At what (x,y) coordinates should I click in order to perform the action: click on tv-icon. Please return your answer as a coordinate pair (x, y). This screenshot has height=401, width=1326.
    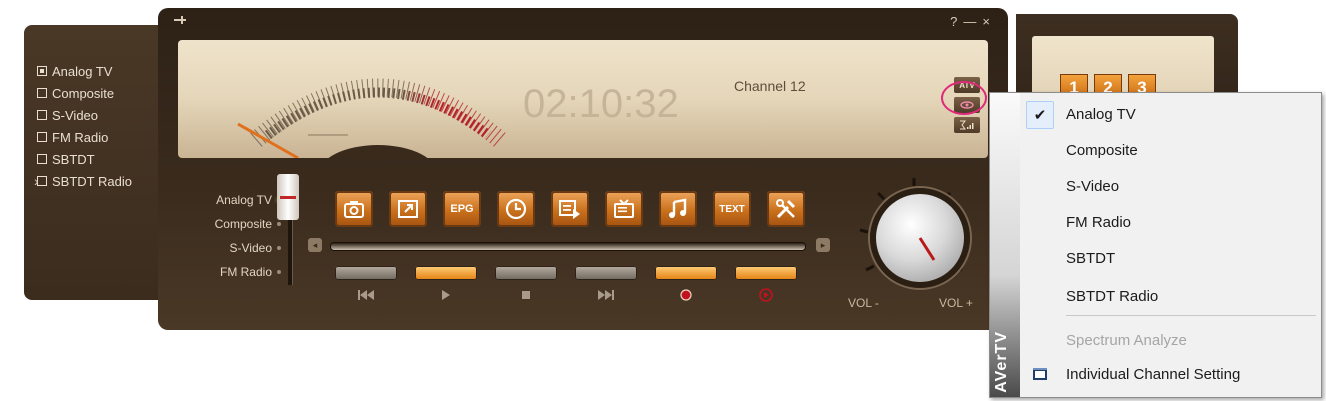
    Looking at the image, I should click on (624, 208).